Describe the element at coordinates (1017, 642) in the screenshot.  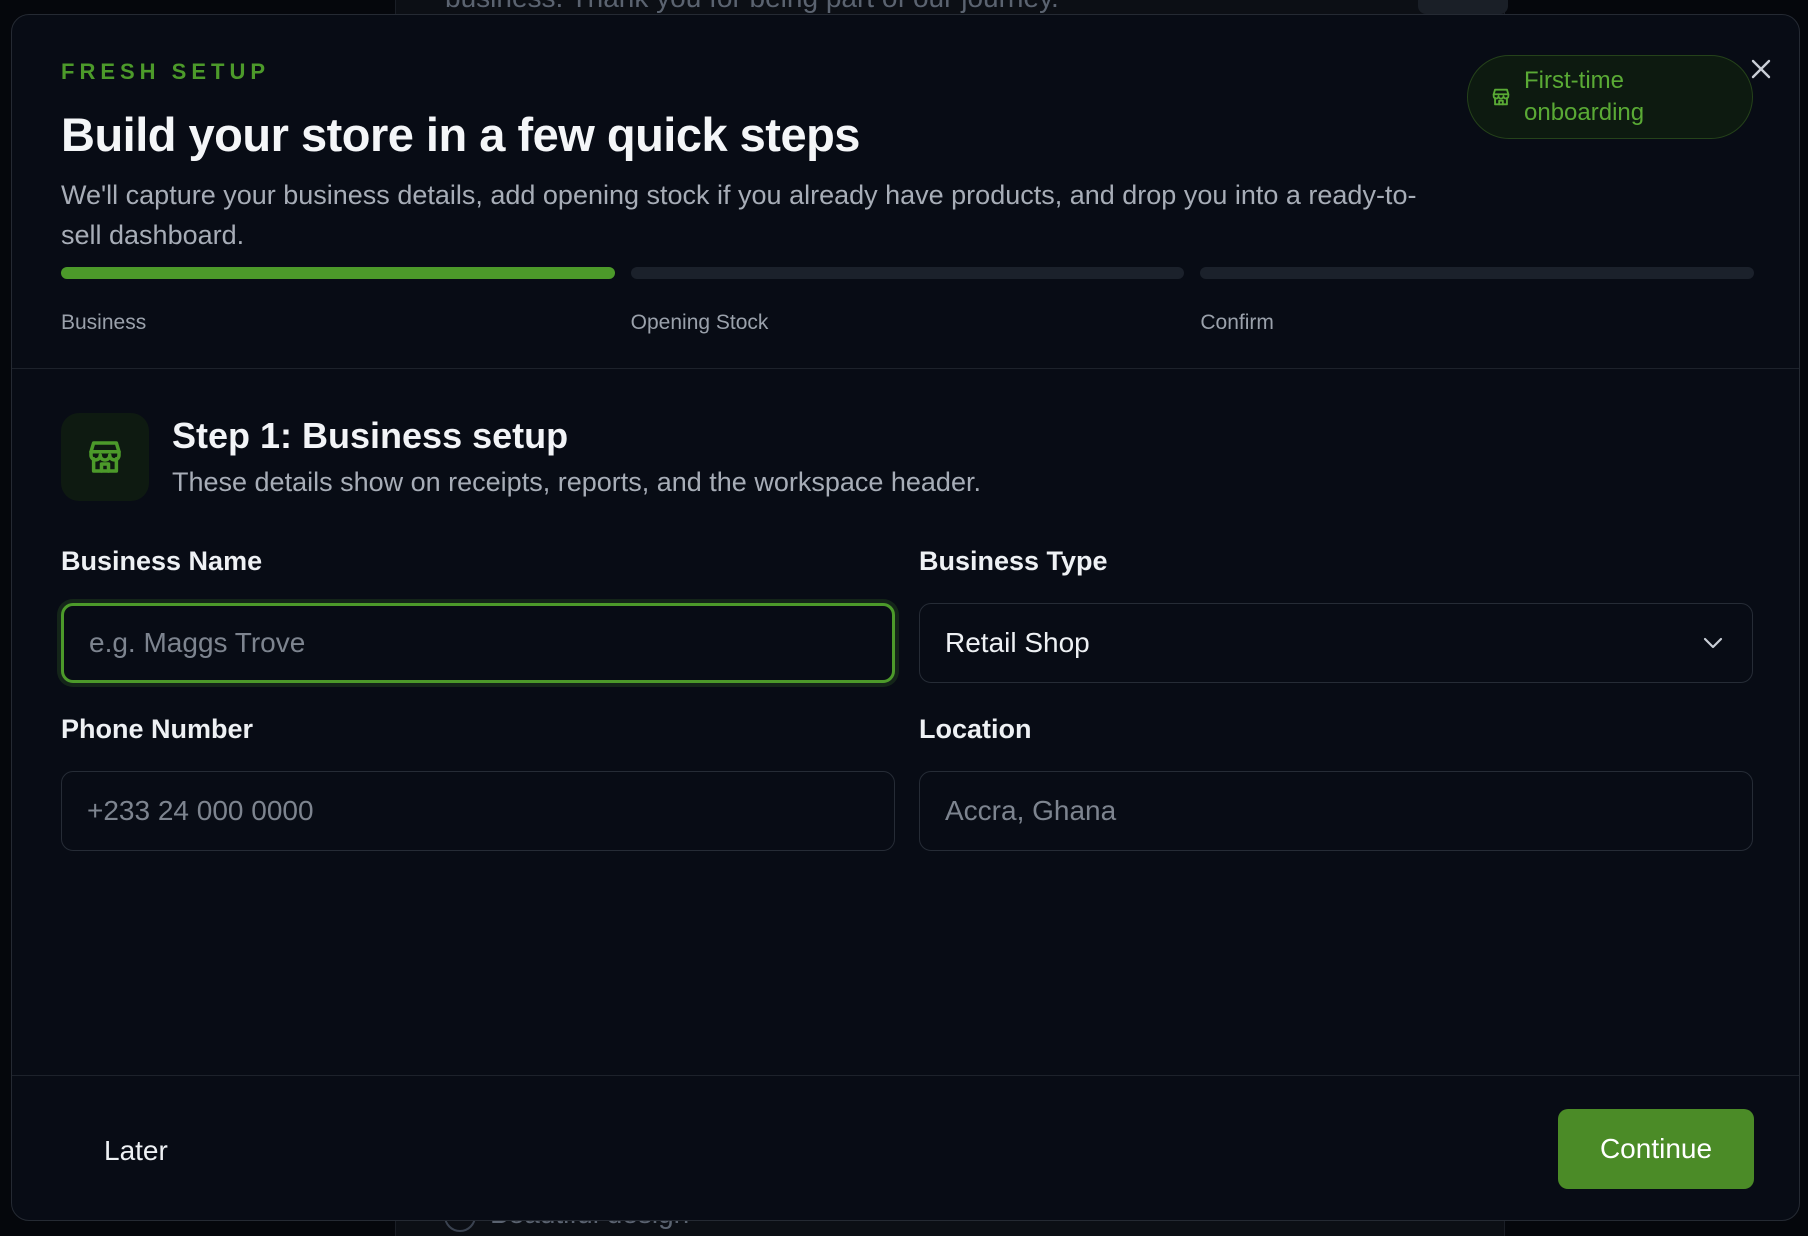
I see `business-type-value: Retail Shop` at that location.